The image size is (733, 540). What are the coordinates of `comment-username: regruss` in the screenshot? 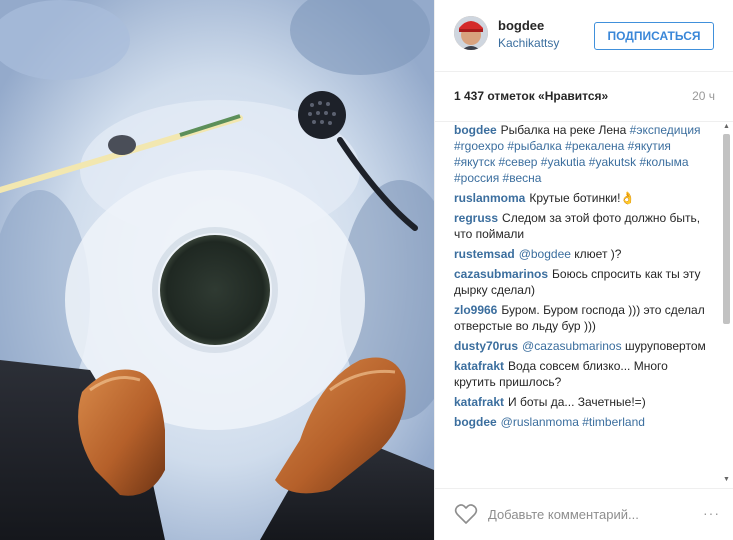 It's located at (476, 218).